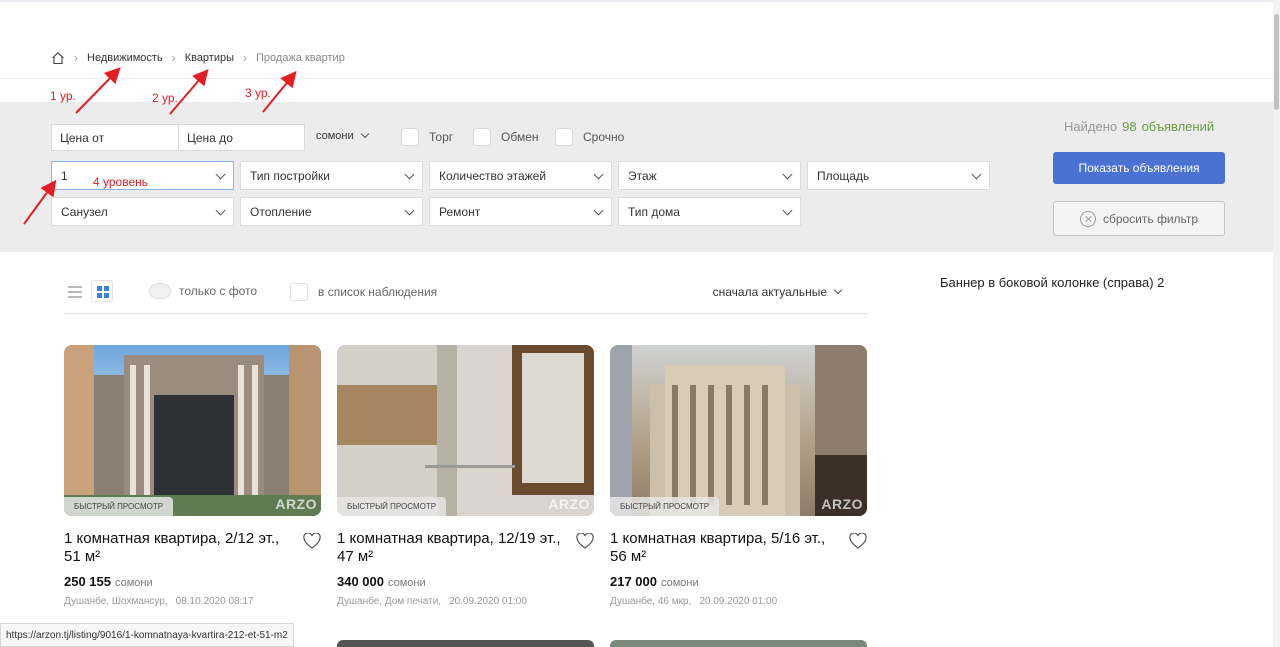 This screenshot has height=647, width=1280. What do you see at coordinates (1087, 218) in the screenshot?
I see `close-circle-icon` at bounding box center [1087, 218].